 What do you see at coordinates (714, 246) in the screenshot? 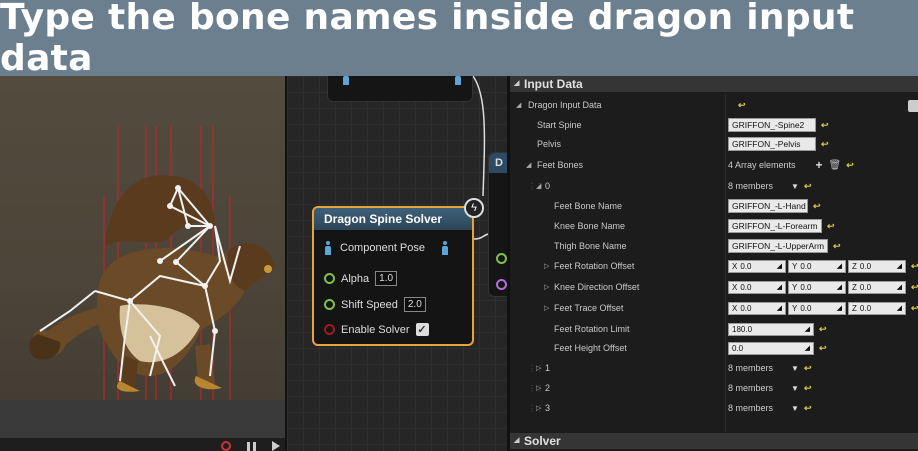
I see `thigh-bone-name-row: Thigh Bone Name GRIFFON_-L-UpperArm ↩` at bounding box center [714, 246].